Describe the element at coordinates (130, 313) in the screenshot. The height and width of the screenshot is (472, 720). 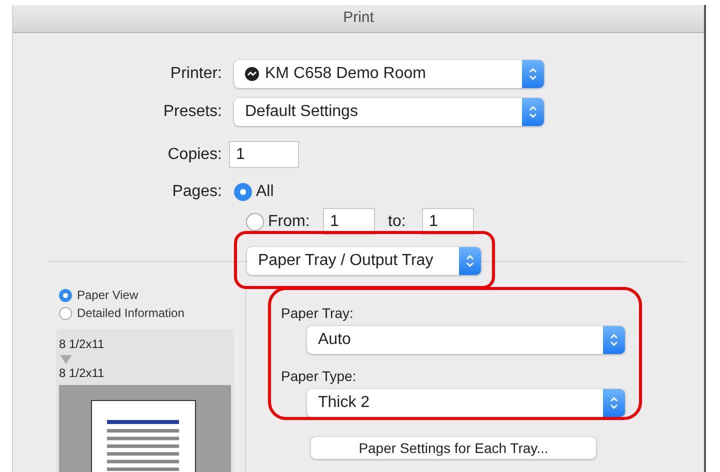
I see `option-label: Detailed Information` at that location.